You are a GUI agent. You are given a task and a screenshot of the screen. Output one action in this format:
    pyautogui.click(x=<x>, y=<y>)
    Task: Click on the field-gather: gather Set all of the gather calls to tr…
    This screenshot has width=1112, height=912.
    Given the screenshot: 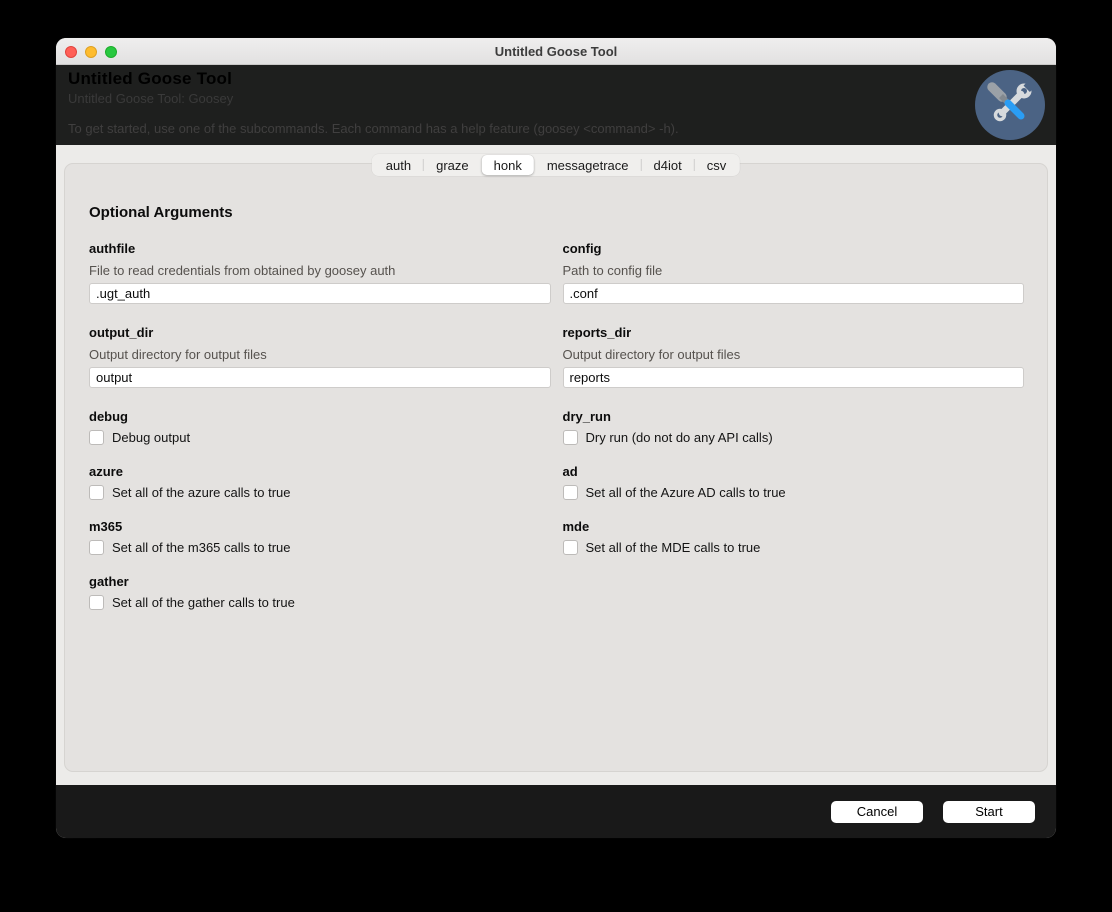 What is the action you would take?
    pyautogui.click(x=320, y=592)
    